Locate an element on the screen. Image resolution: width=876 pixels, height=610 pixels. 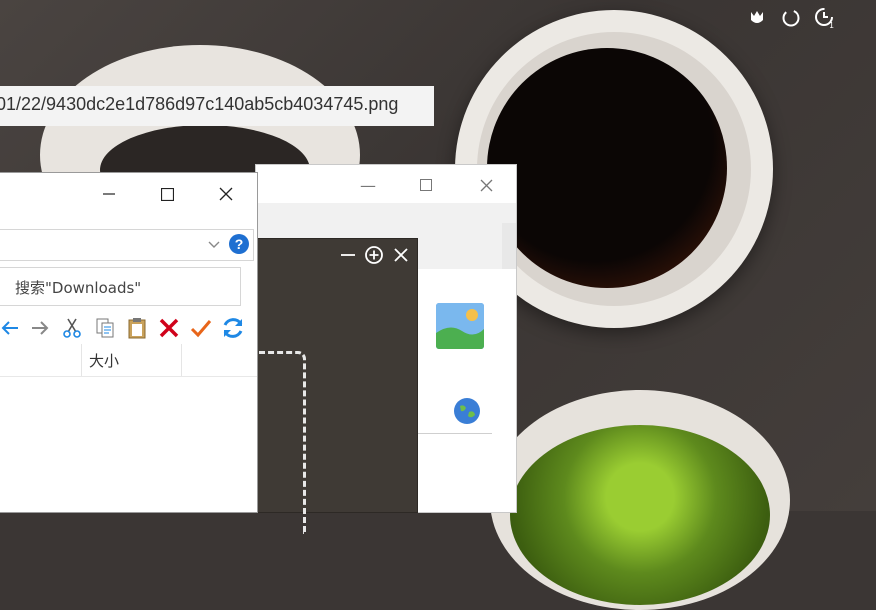
seaweed-bowl is located at coordinates (640, 500).